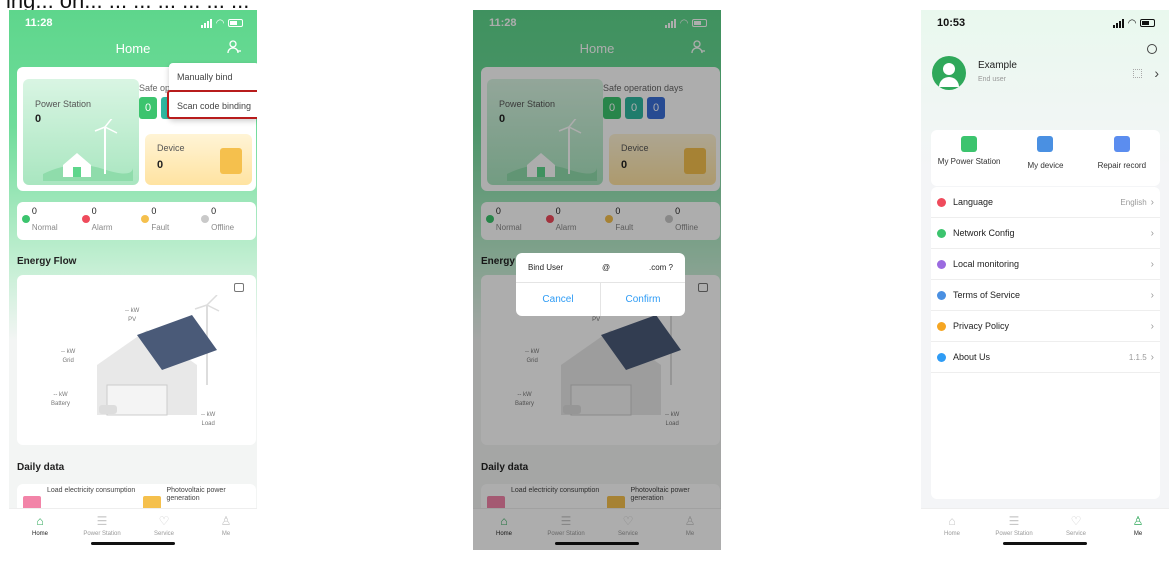 This screenshot has width=1174, height=561. I want to click on status-offline: 0 Offline, so click(226, 221).